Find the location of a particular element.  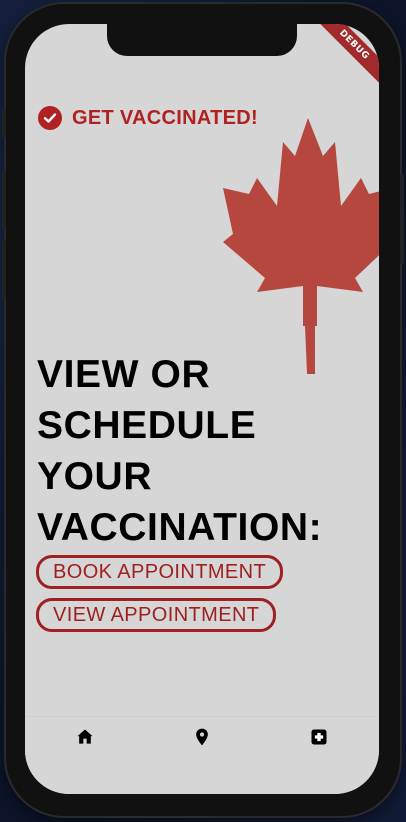

home-indicator is located at coordinates (202, 783).